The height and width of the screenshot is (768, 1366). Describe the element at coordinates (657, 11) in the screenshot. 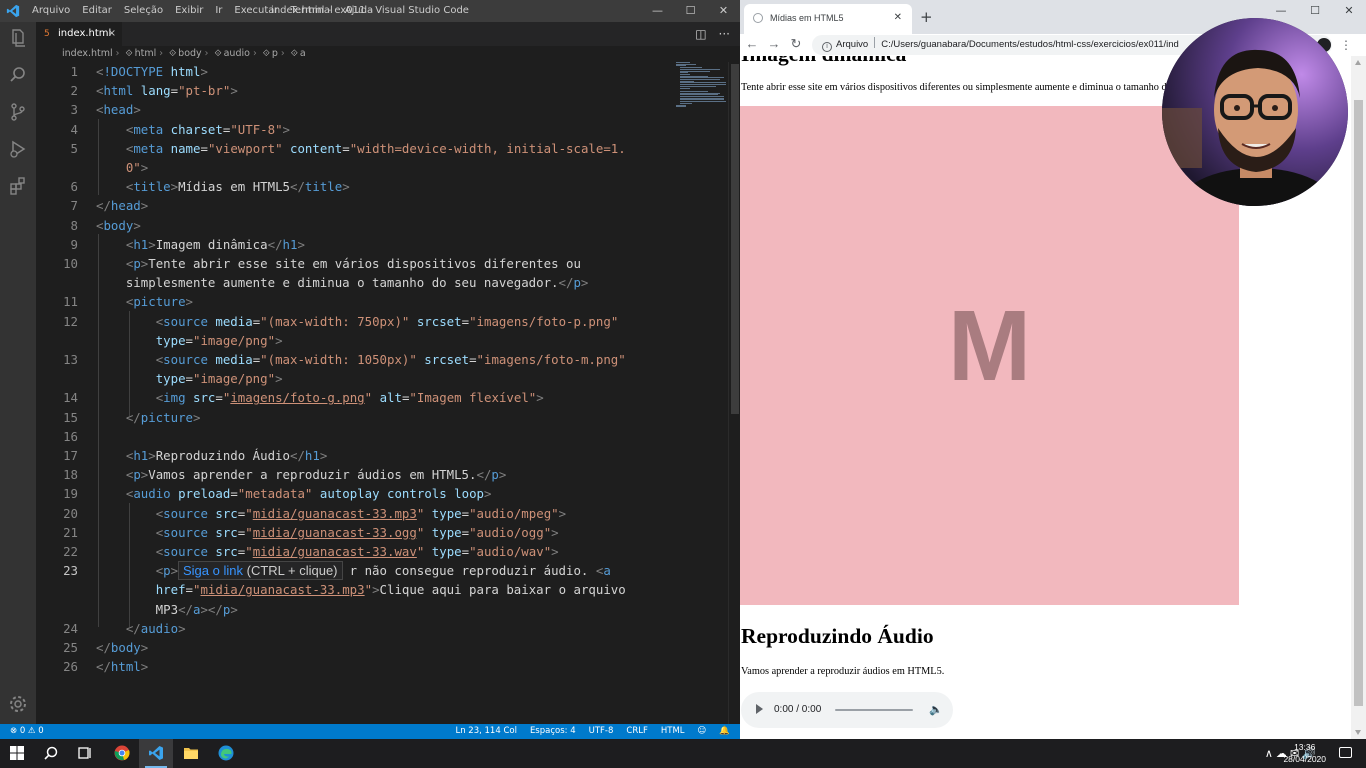

I see `minimize-button: —` at that location.